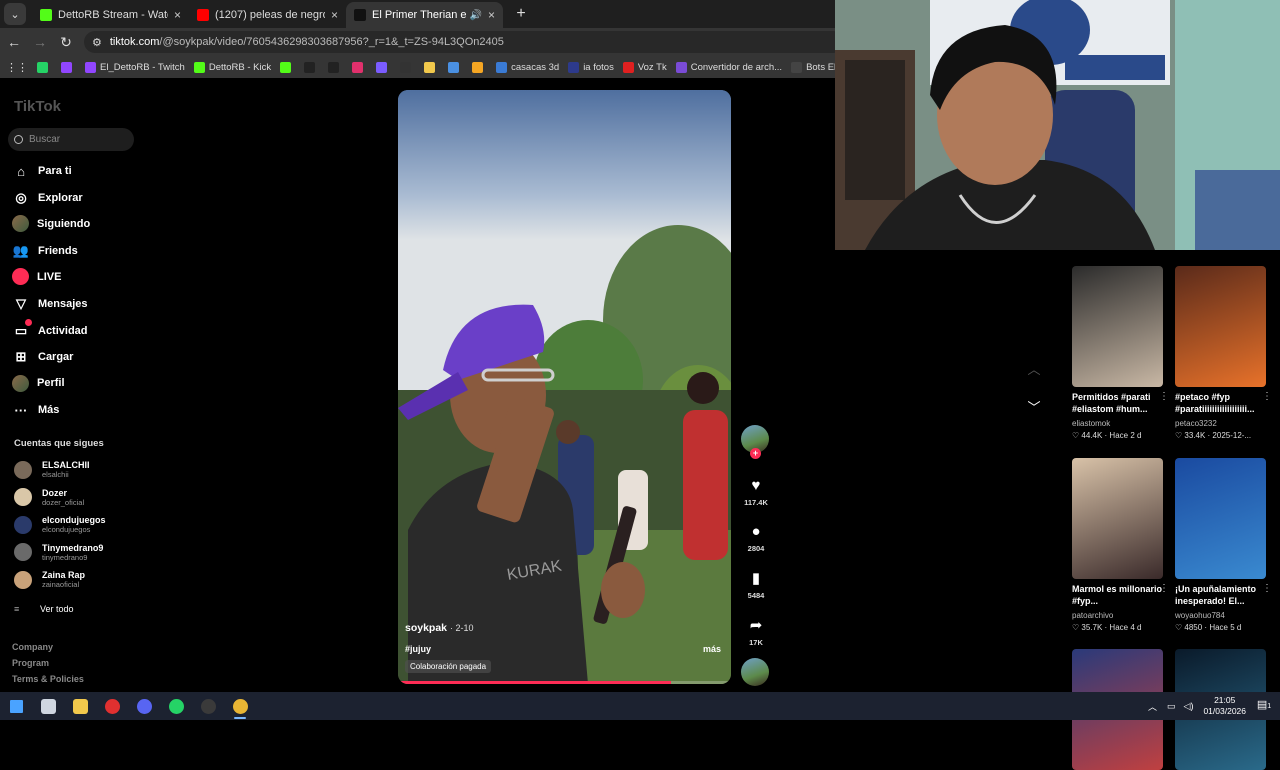 The height and width of the screenshot is (770, 1280). Describe the element at coordinates (712, 649) in the screenshot. I see `video-more-link: más` at that location.